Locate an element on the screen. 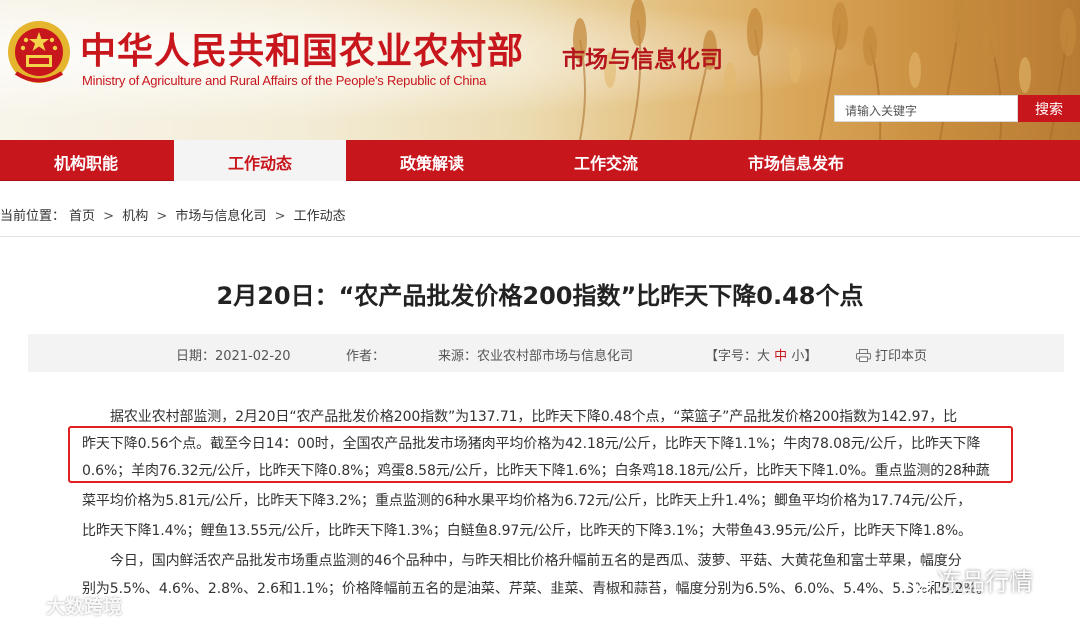 This screenshot has width=1080, height=625. breadcrumb-prefix: 当前位置： is located at coordinates (33, 216).